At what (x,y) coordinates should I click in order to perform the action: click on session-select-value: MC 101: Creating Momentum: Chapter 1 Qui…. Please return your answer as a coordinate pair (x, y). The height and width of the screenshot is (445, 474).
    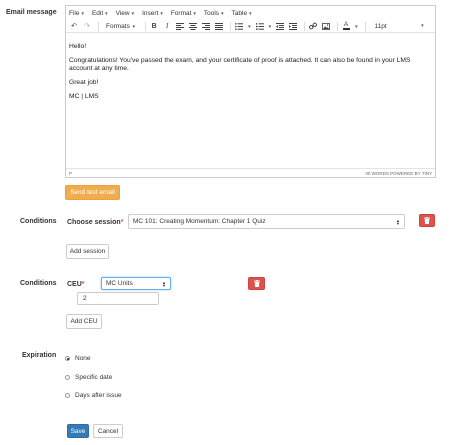
    Looking at the image, I should click on (199, 221).